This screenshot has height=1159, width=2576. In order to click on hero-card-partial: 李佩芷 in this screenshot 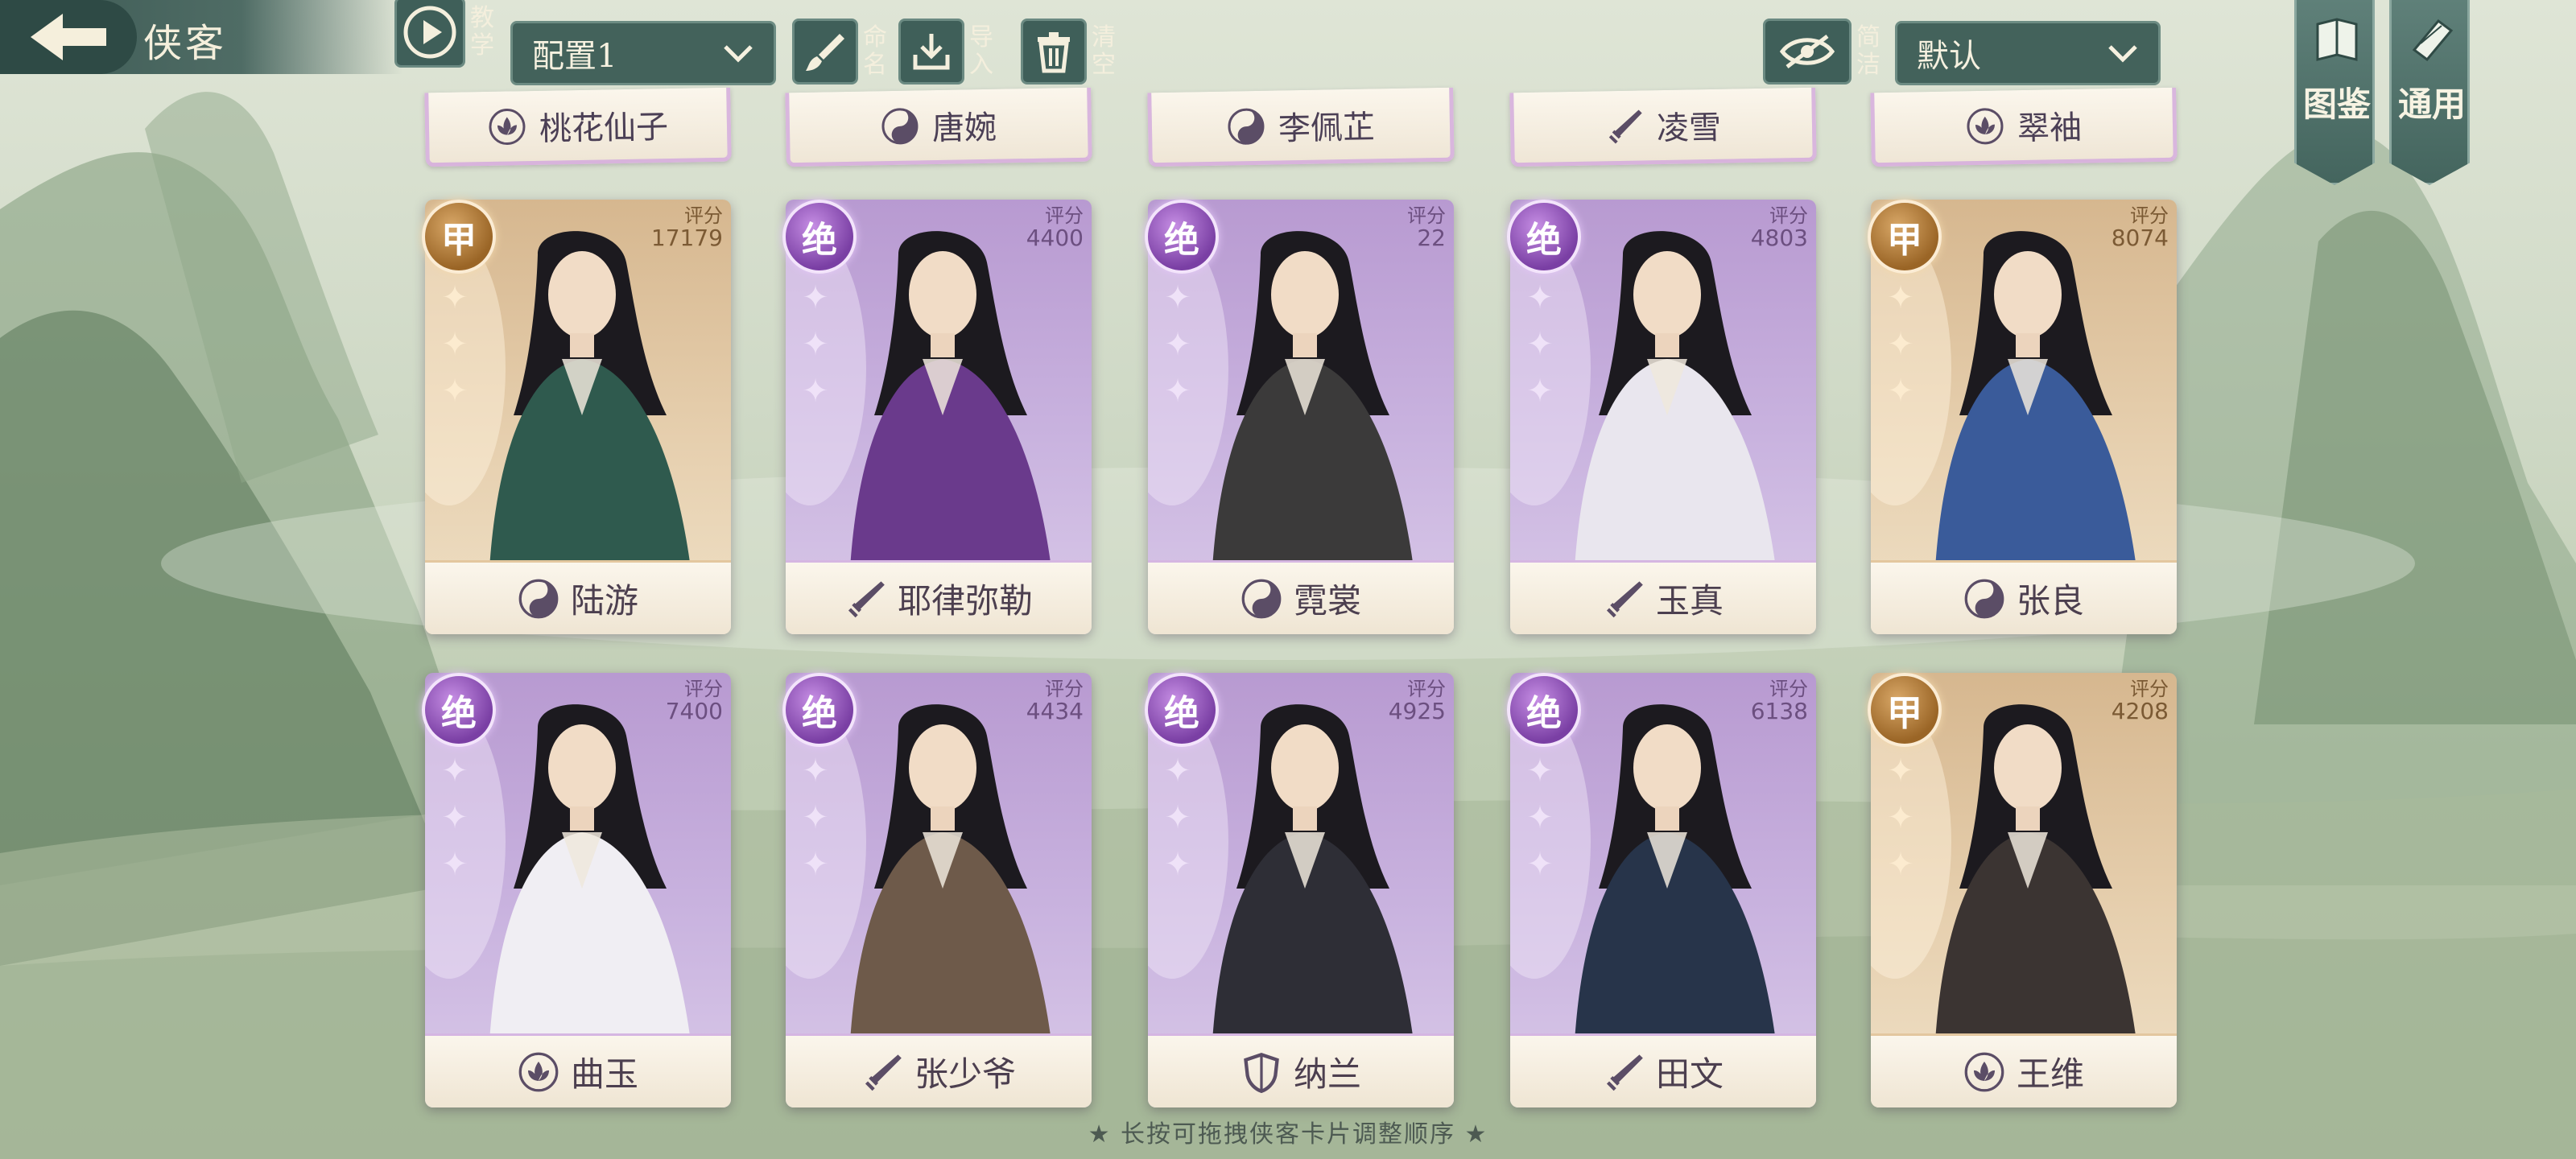, I will do `click(1301, 127)`.